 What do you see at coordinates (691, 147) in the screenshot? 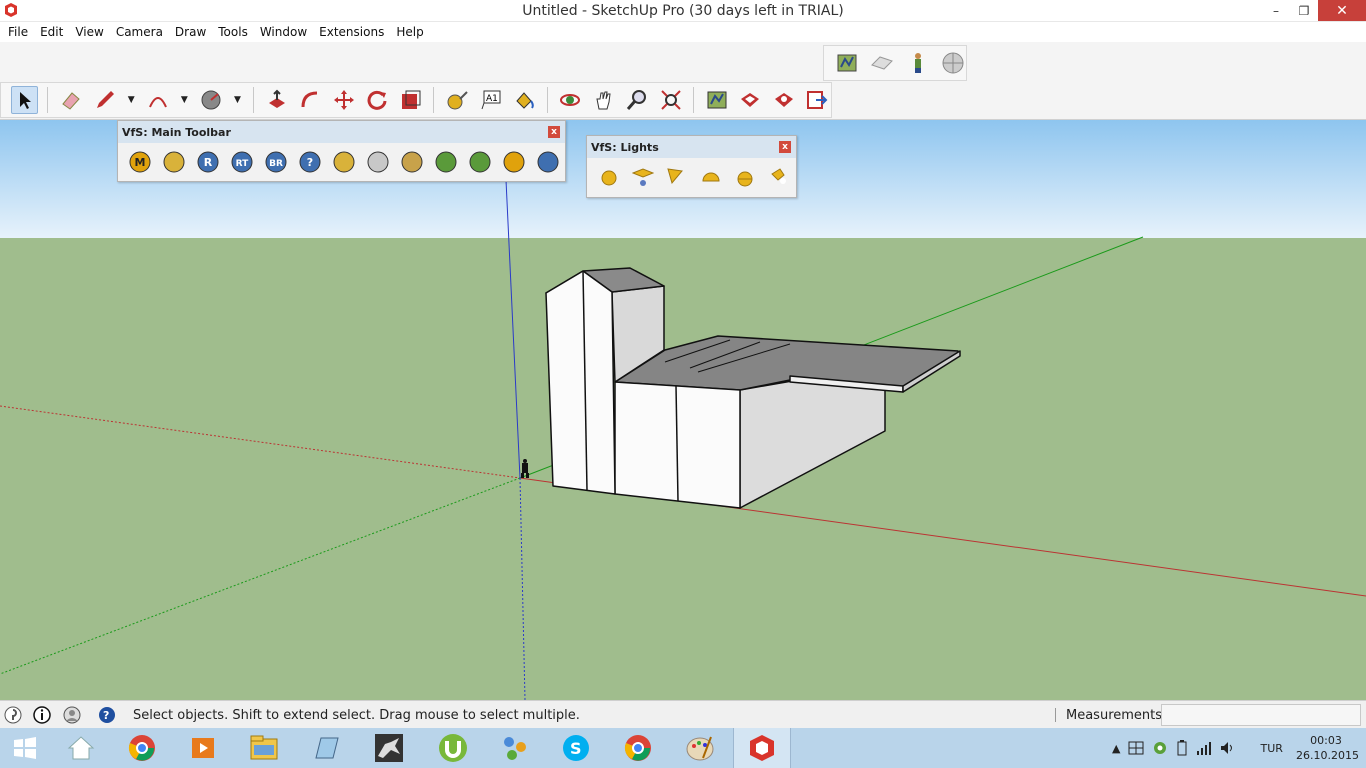
I see `vfs-lights-header: VfS: Lights x` at bounding box center [691, 147].